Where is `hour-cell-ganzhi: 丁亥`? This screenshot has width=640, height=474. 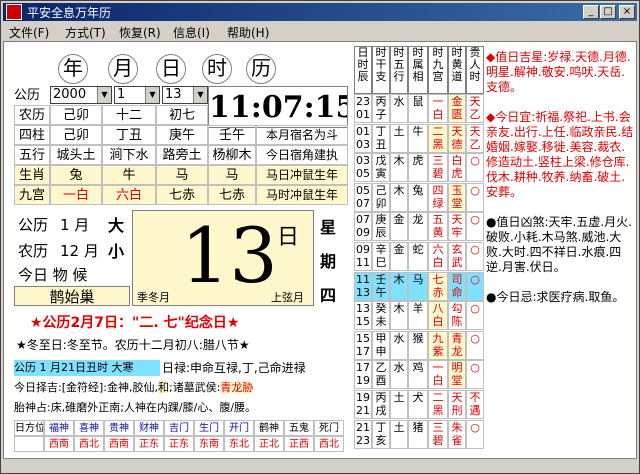 hour-cell-ganzhi: 丁亥 is located at coordinates (381, 434).